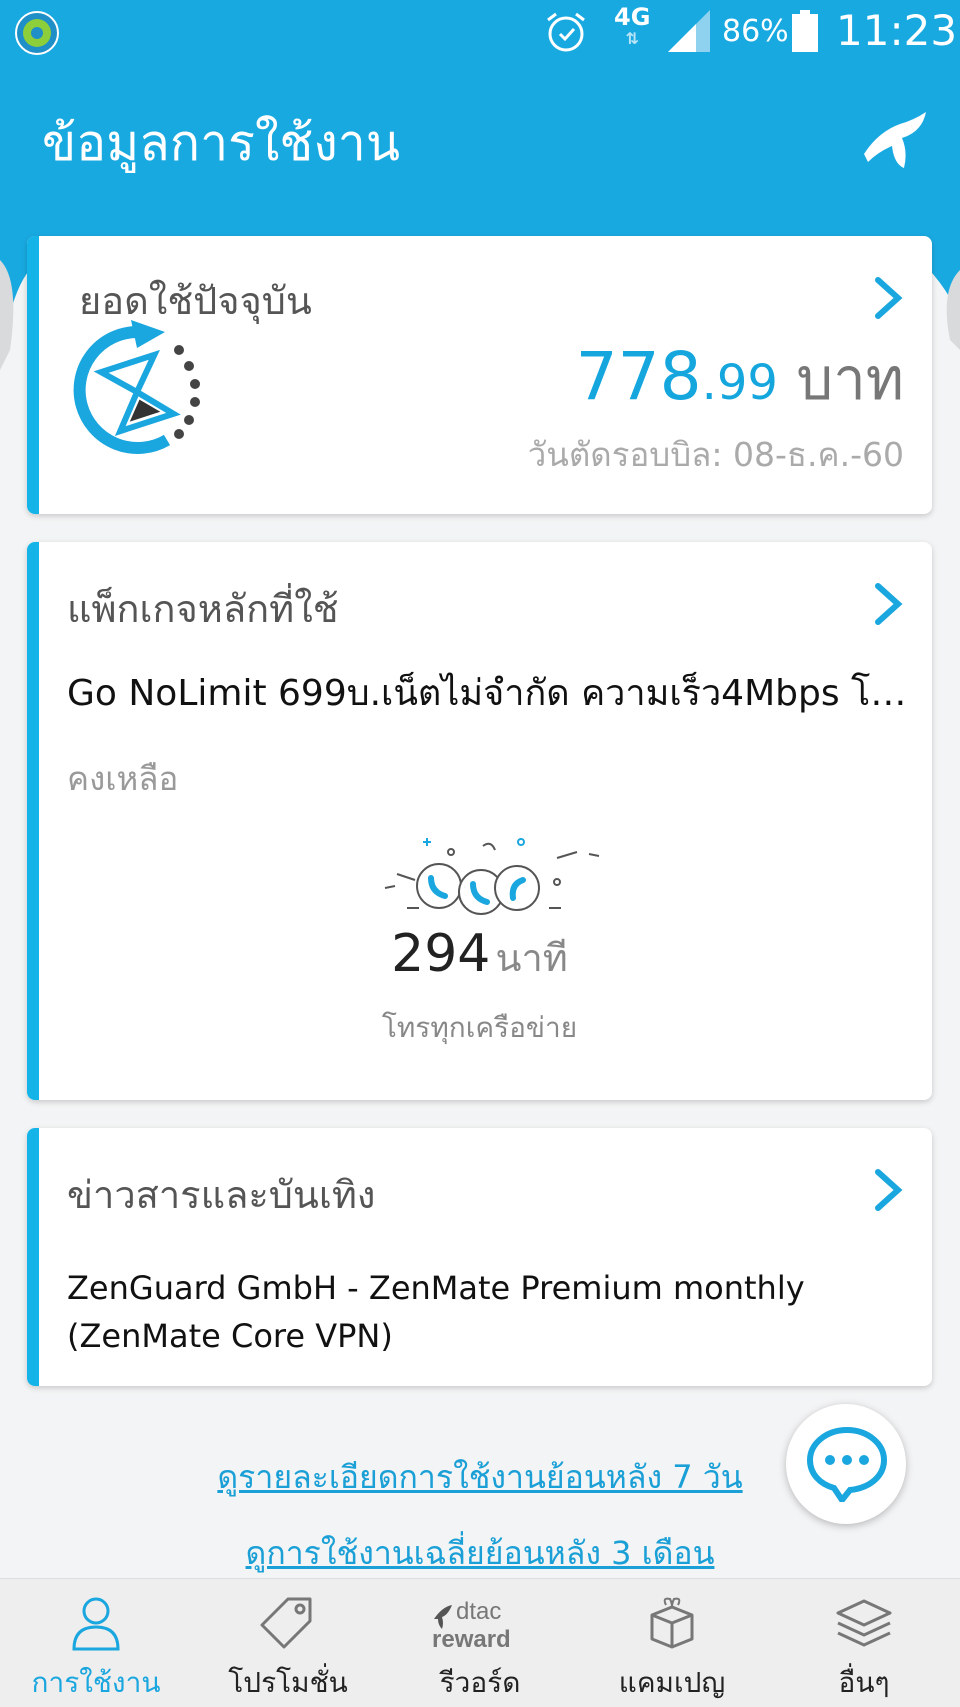 This screenshot has height=1707, width=960. Describe the element at coordinates (221, 1195) in the screenshot. I see `card-title: ข่าวสารและบันเทิง` at that location.